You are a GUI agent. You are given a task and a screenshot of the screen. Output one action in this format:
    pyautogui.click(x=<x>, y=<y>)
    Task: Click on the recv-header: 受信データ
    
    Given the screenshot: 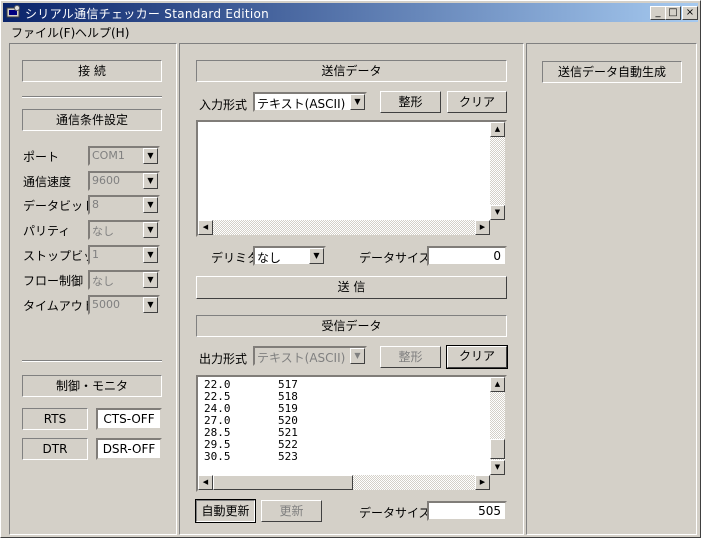 What is the action you would take?
    pyautogui.click(x=351, y=326)
    